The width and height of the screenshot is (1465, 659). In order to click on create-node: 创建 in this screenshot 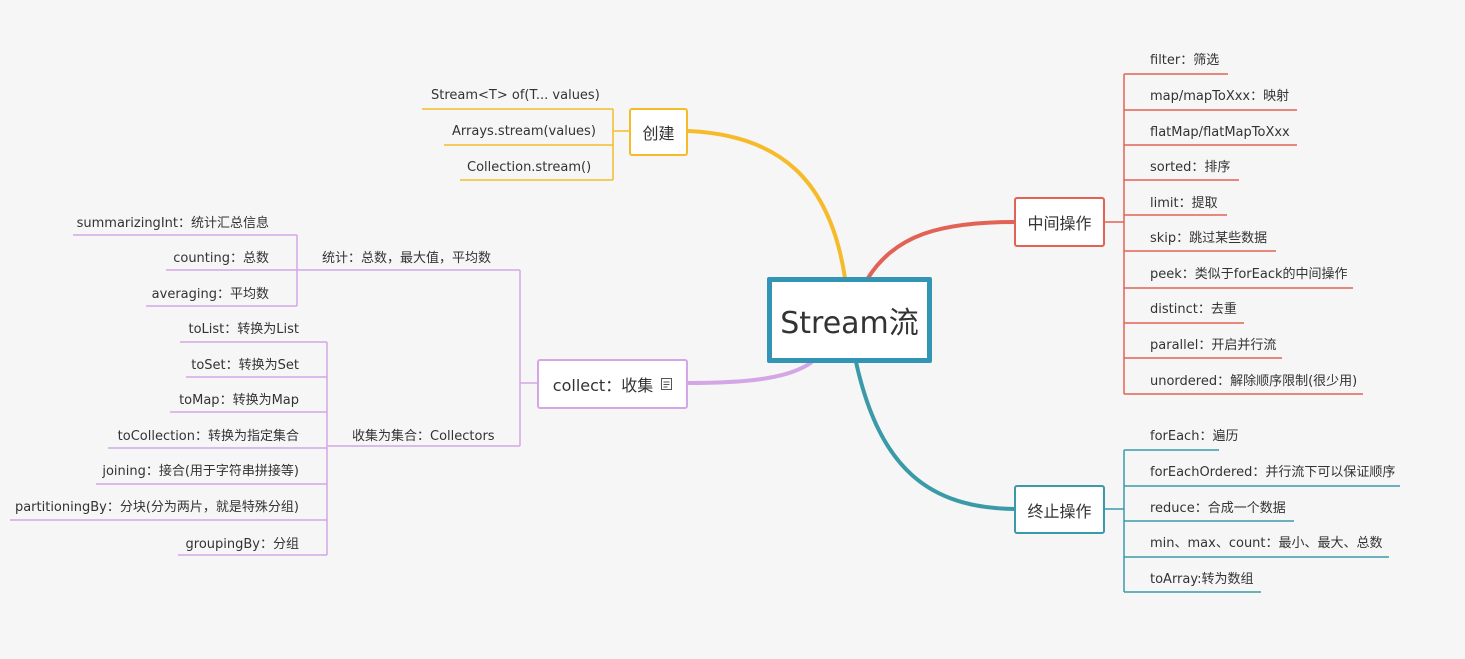, I will do `click(658, 132)`.